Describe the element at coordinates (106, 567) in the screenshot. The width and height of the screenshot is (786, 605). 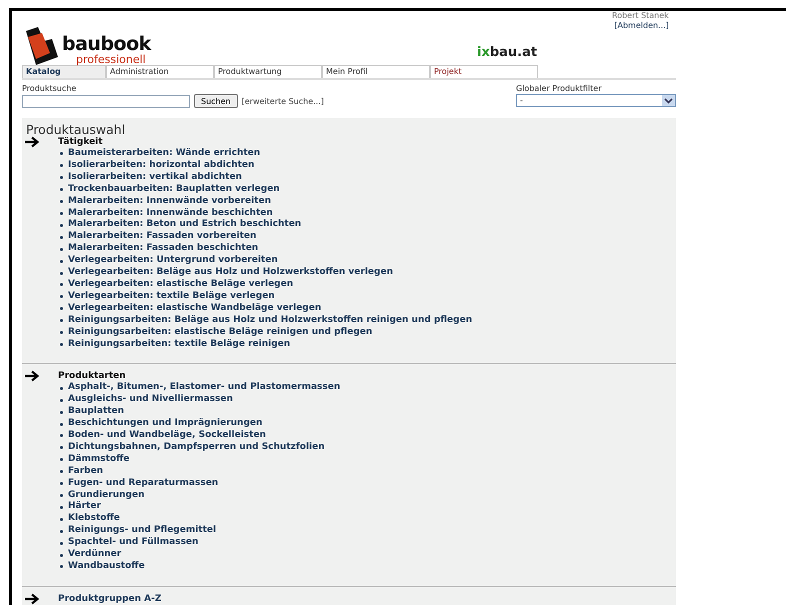
I see `category-link: Wandbaustoffe` at that location.